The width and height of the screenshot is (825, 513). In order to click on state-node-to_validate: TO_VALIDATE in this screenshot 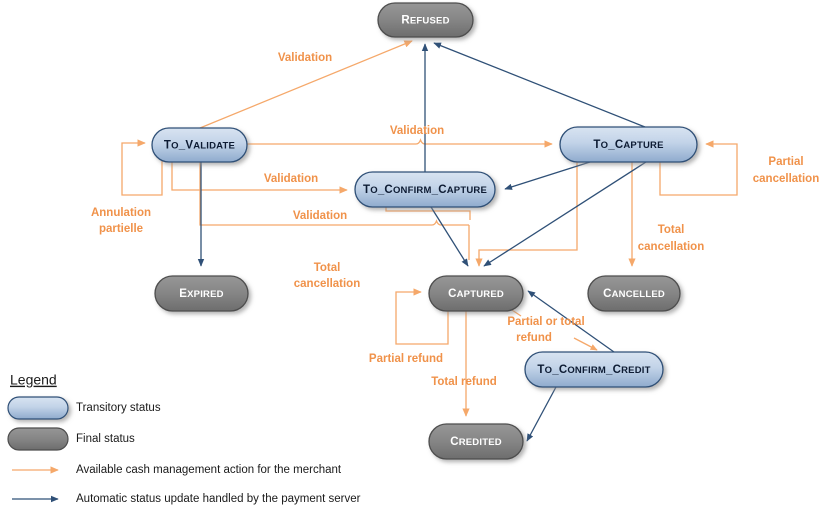, I will do `click(199, 145)`.